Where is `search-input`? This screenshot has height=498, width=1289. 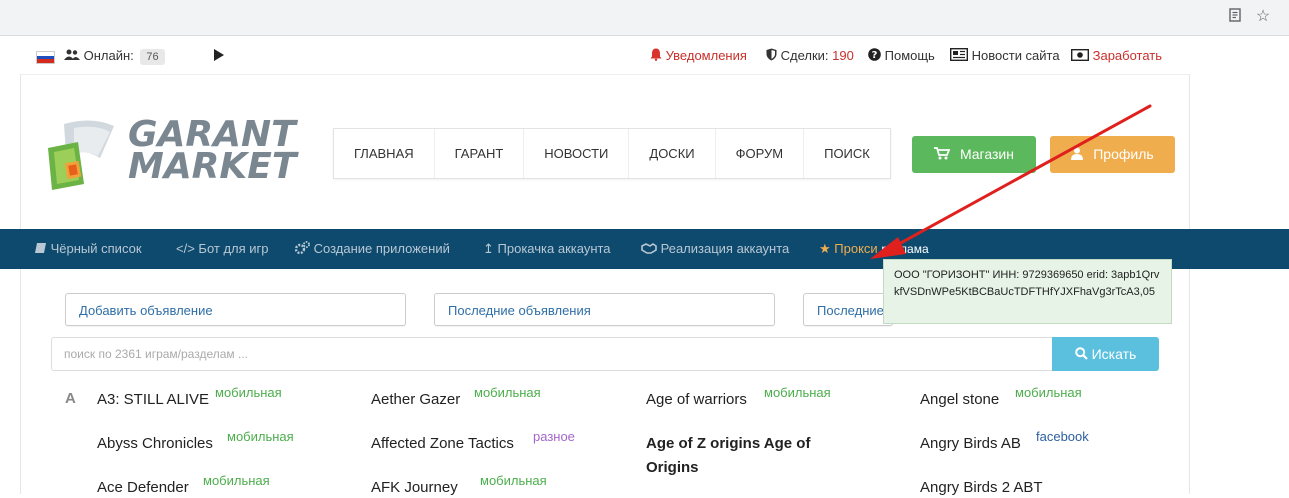 search-input is located at coordinates (552, 354).